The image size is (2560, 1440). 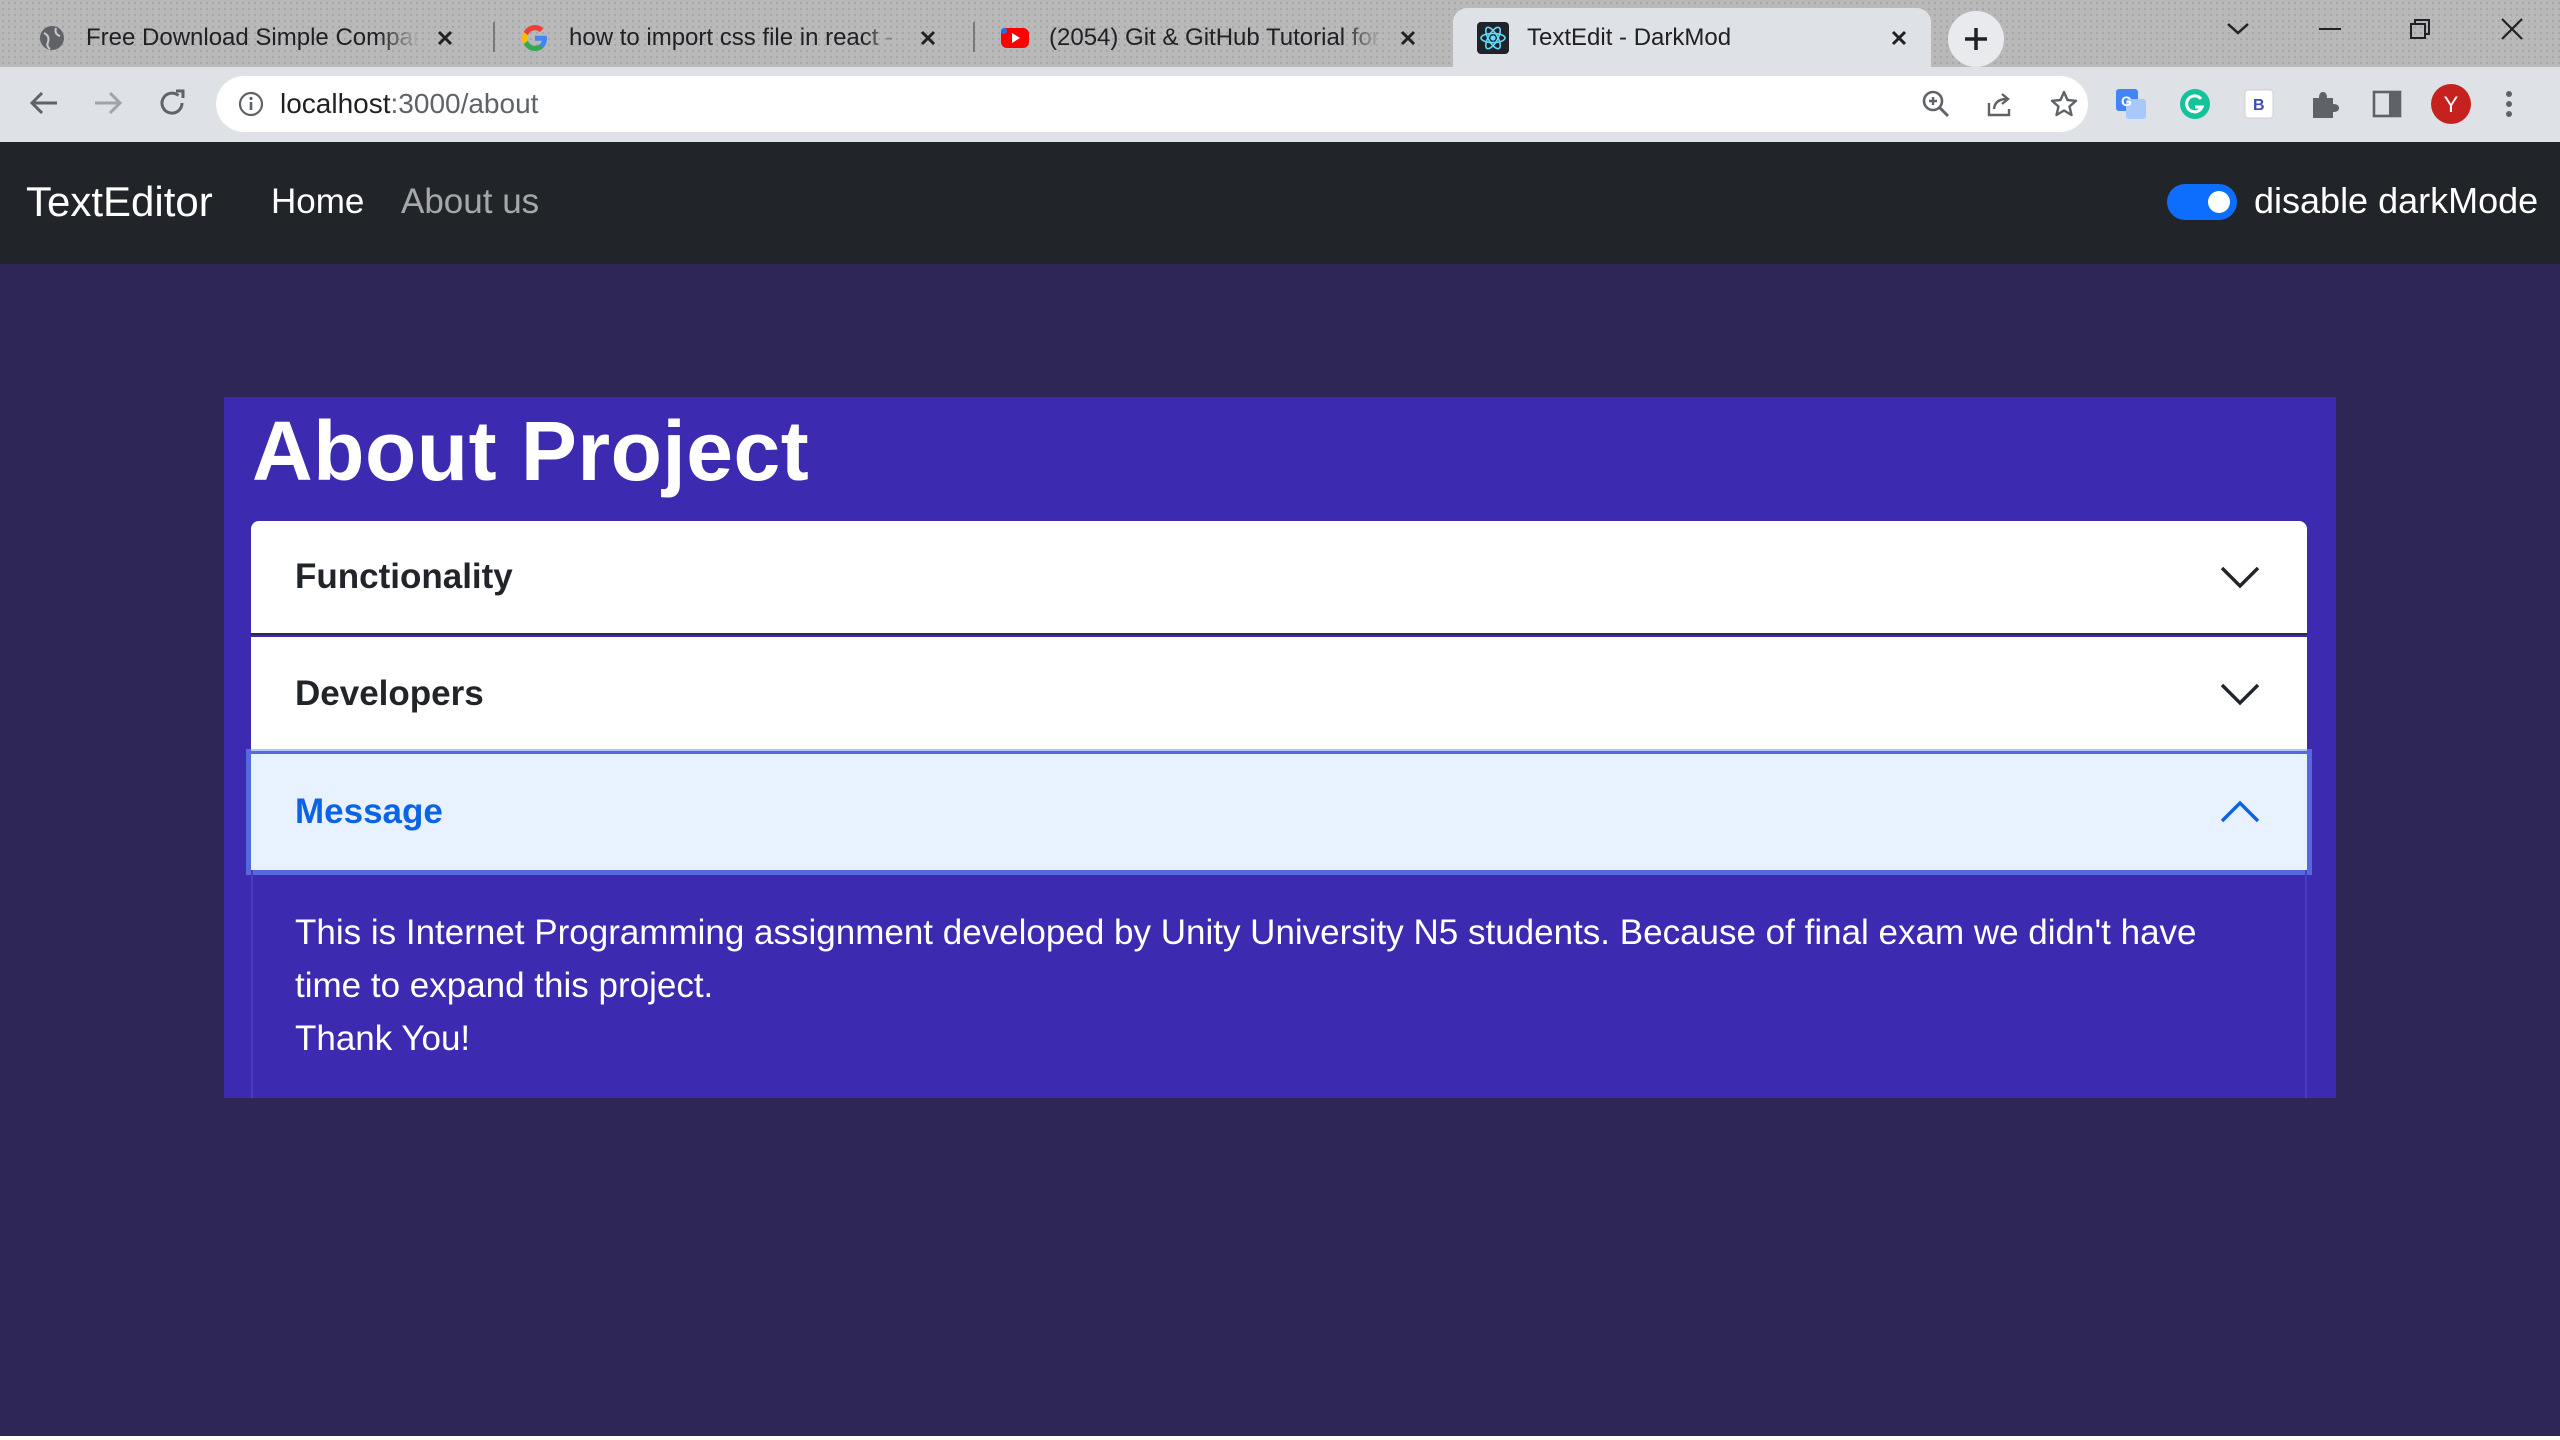 I want to click on message-line: time to expand this project., so click(x=504, y=985).